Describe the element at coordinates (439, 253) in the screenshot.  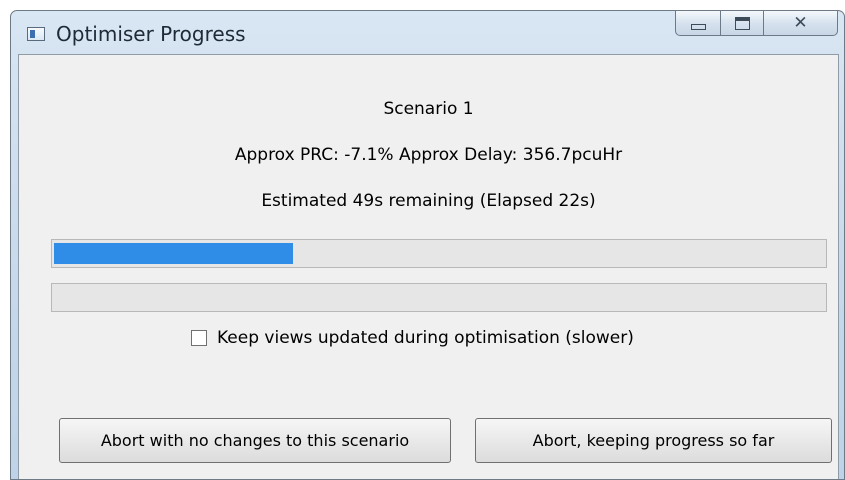
I see `overall-progress-bar` at that location.